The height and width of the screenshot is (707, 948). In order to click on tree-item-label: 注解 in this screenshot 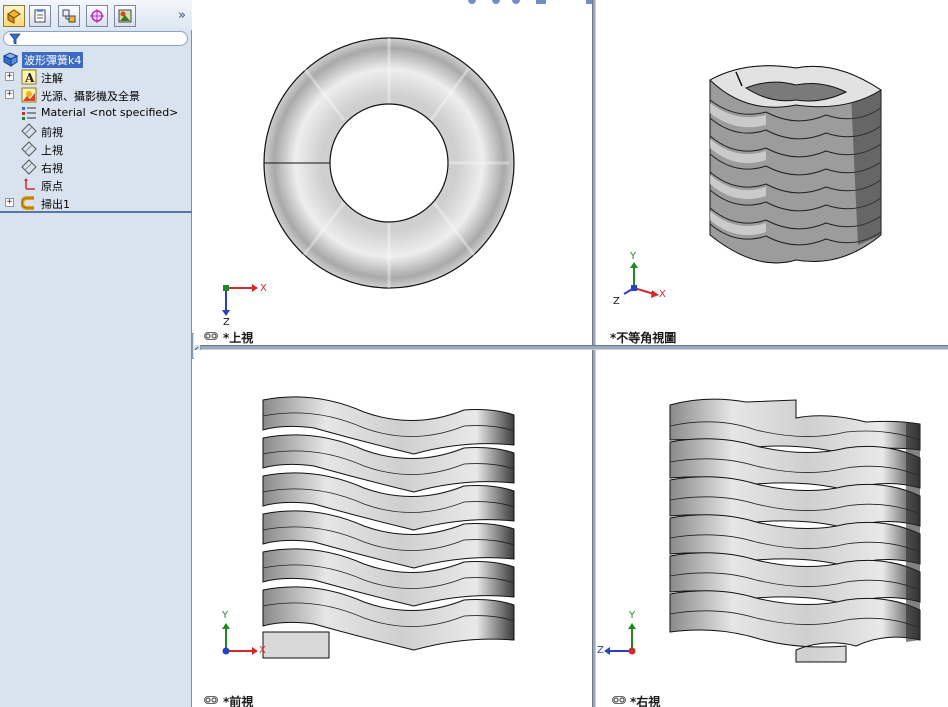, I will do `click(52, 78)`.